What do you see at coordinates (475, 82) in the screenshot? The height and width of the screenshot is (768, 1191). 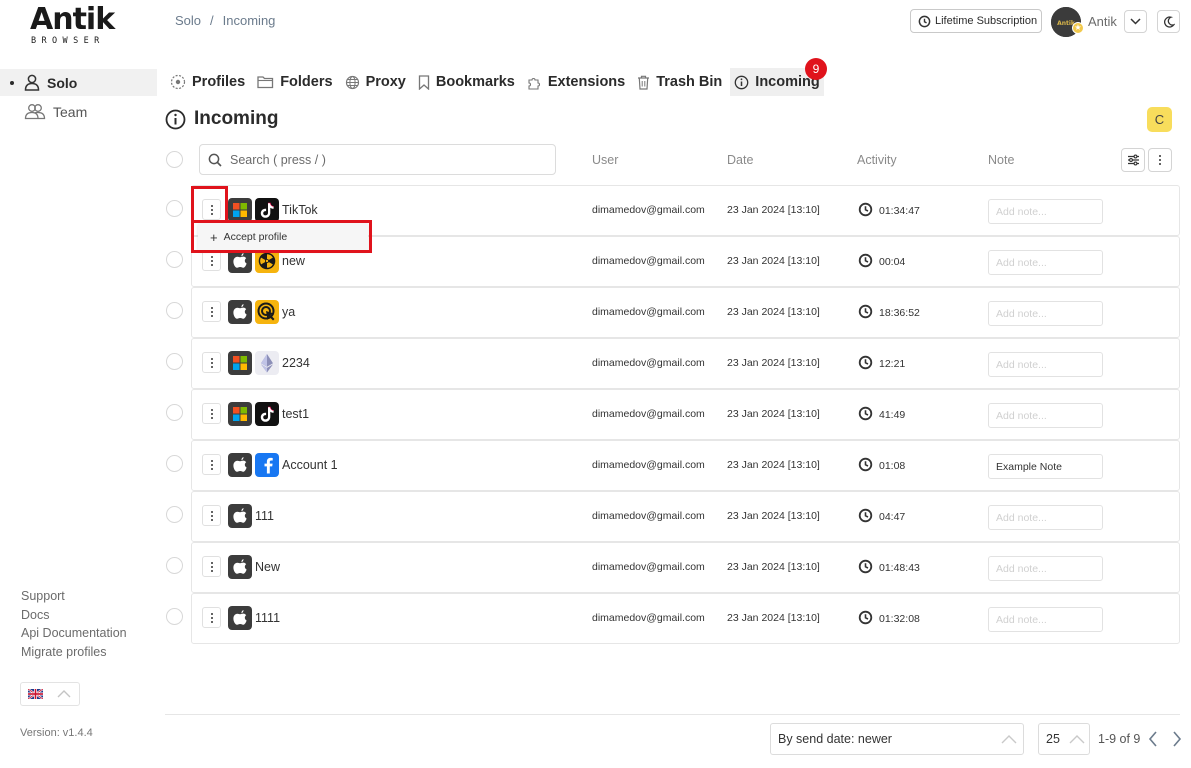 I see `tab-label: Bookmarks` at bounding box center [475, 82].